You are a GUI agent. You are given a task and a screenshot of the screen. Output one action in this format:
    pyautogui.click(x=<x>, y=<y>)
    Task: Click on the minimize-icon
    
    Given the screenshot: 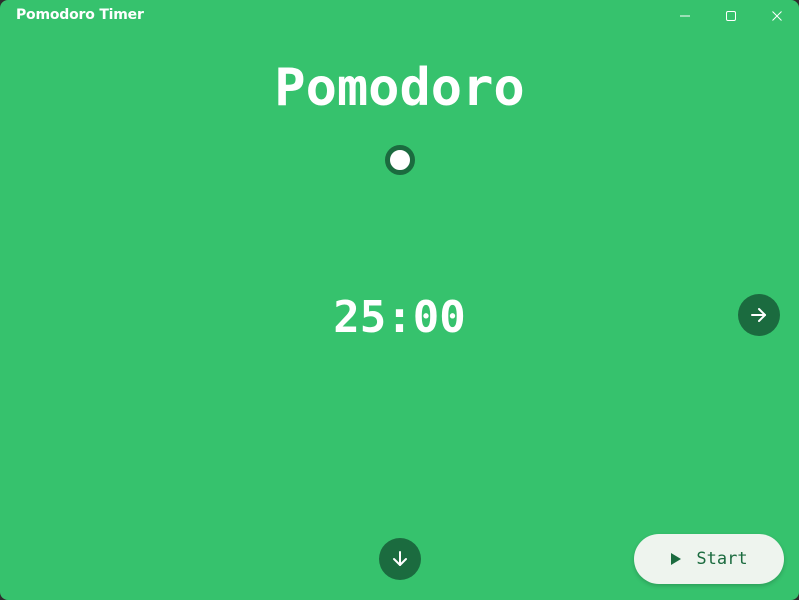 What is the action you would take?
    pyautogui.click(x=685, y=16)
    